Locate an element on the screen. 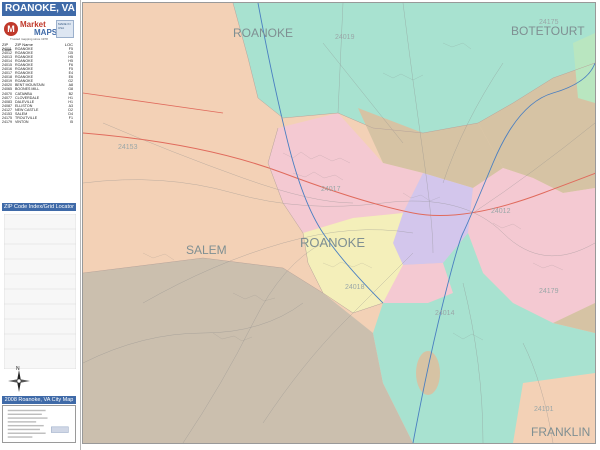  zip-name-cell: VINTON is located at coordinates (22, 121).